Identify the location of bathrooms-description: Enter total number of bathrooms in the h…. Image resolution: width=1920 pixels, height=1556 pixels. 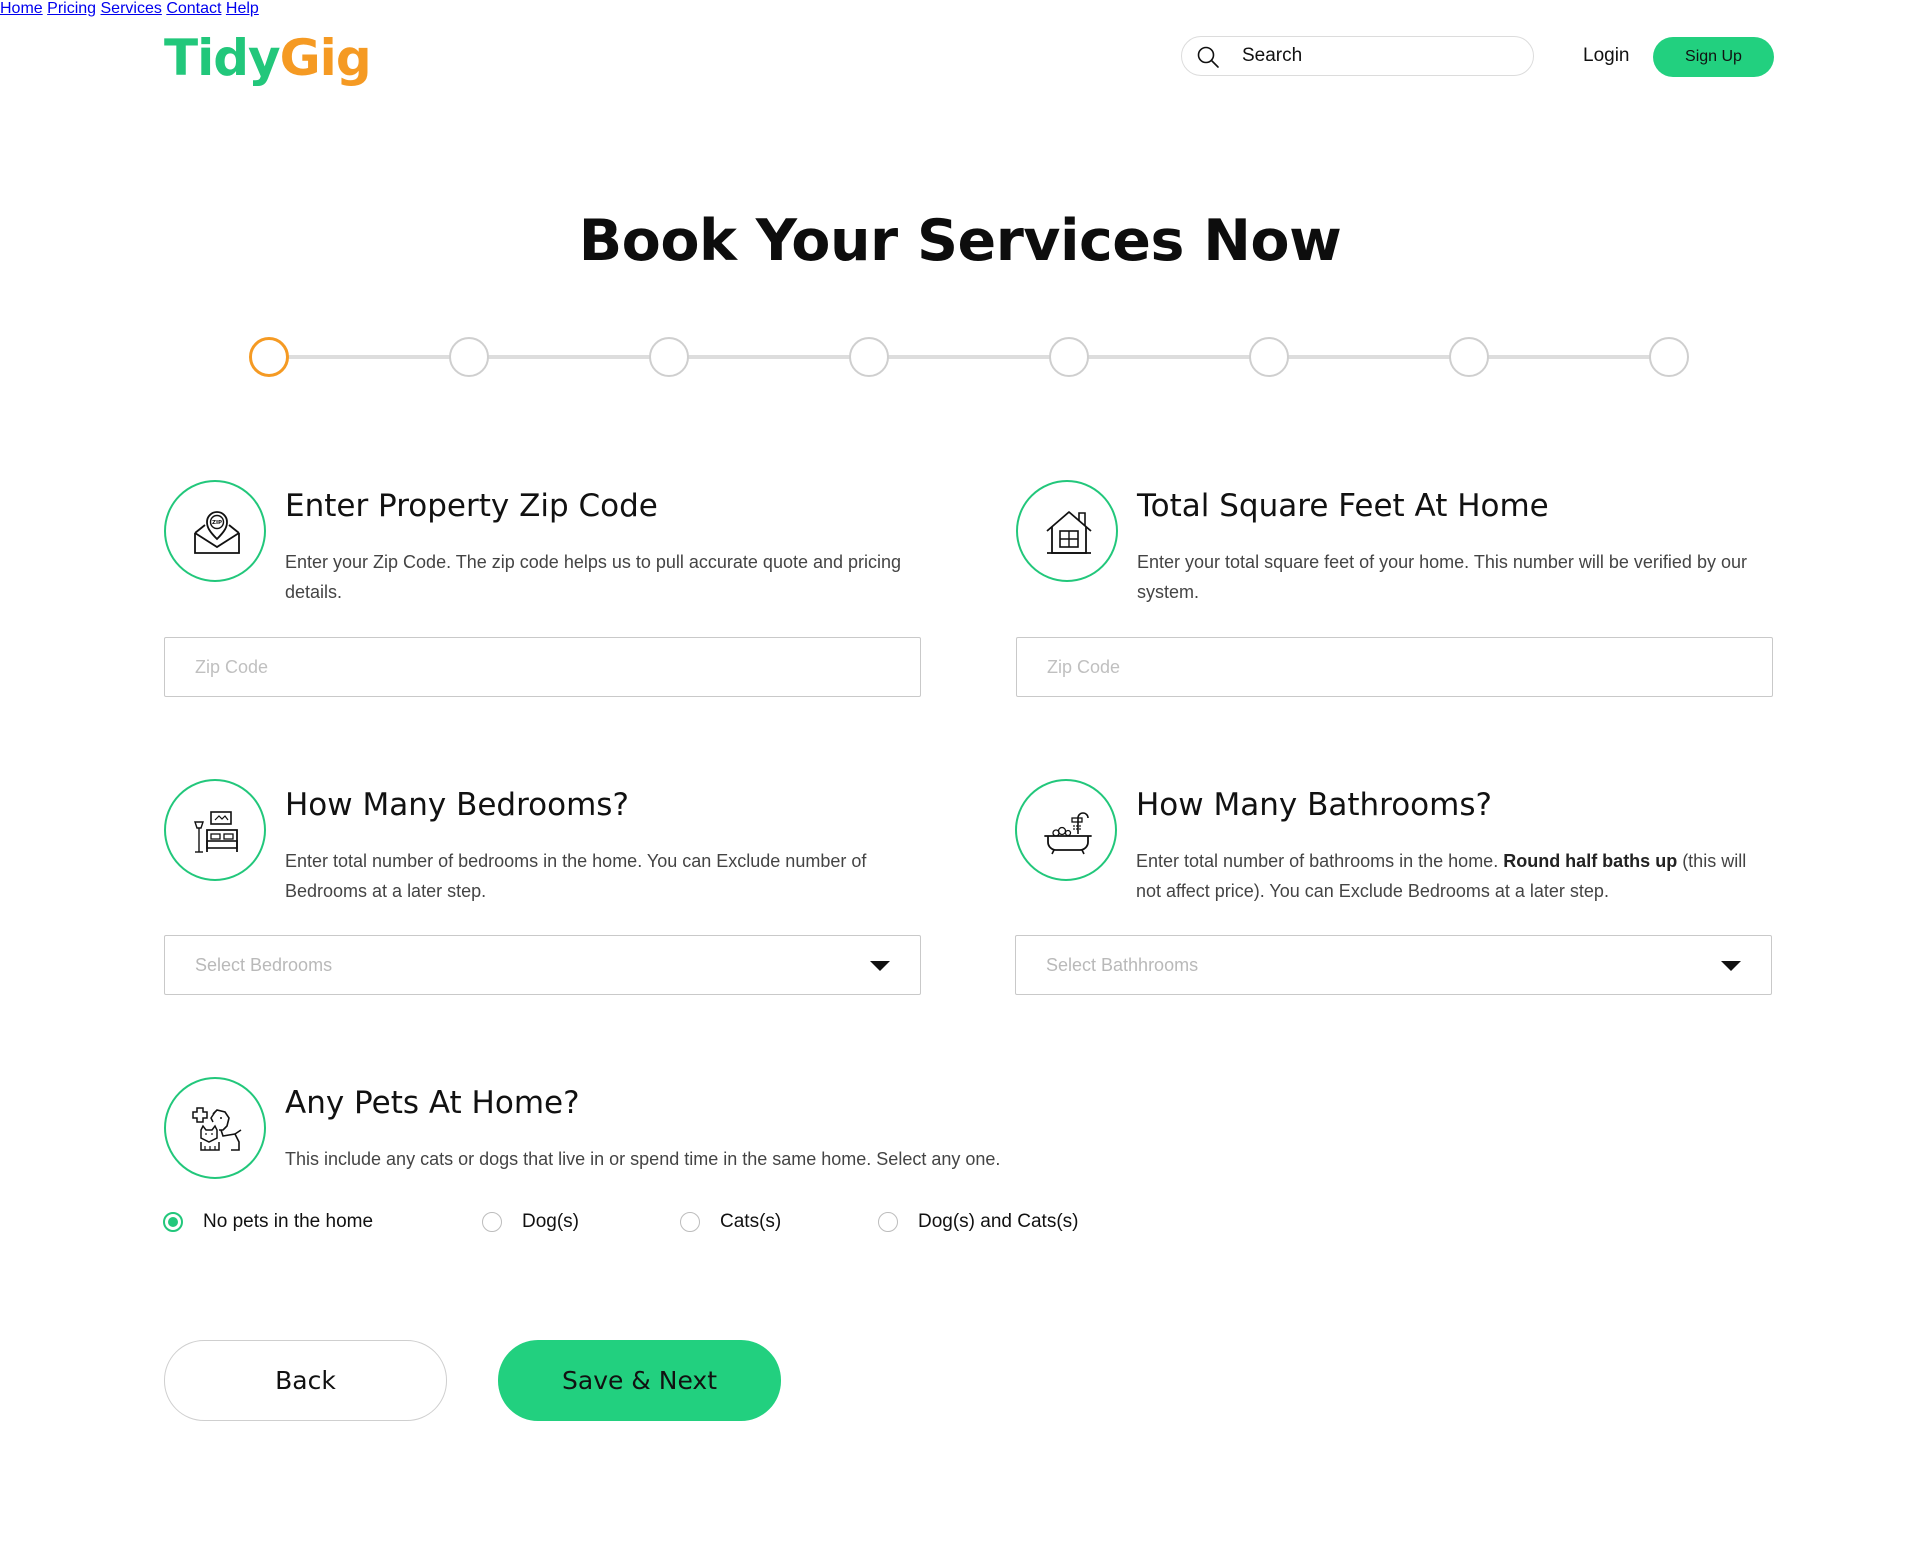
(1456, 876).